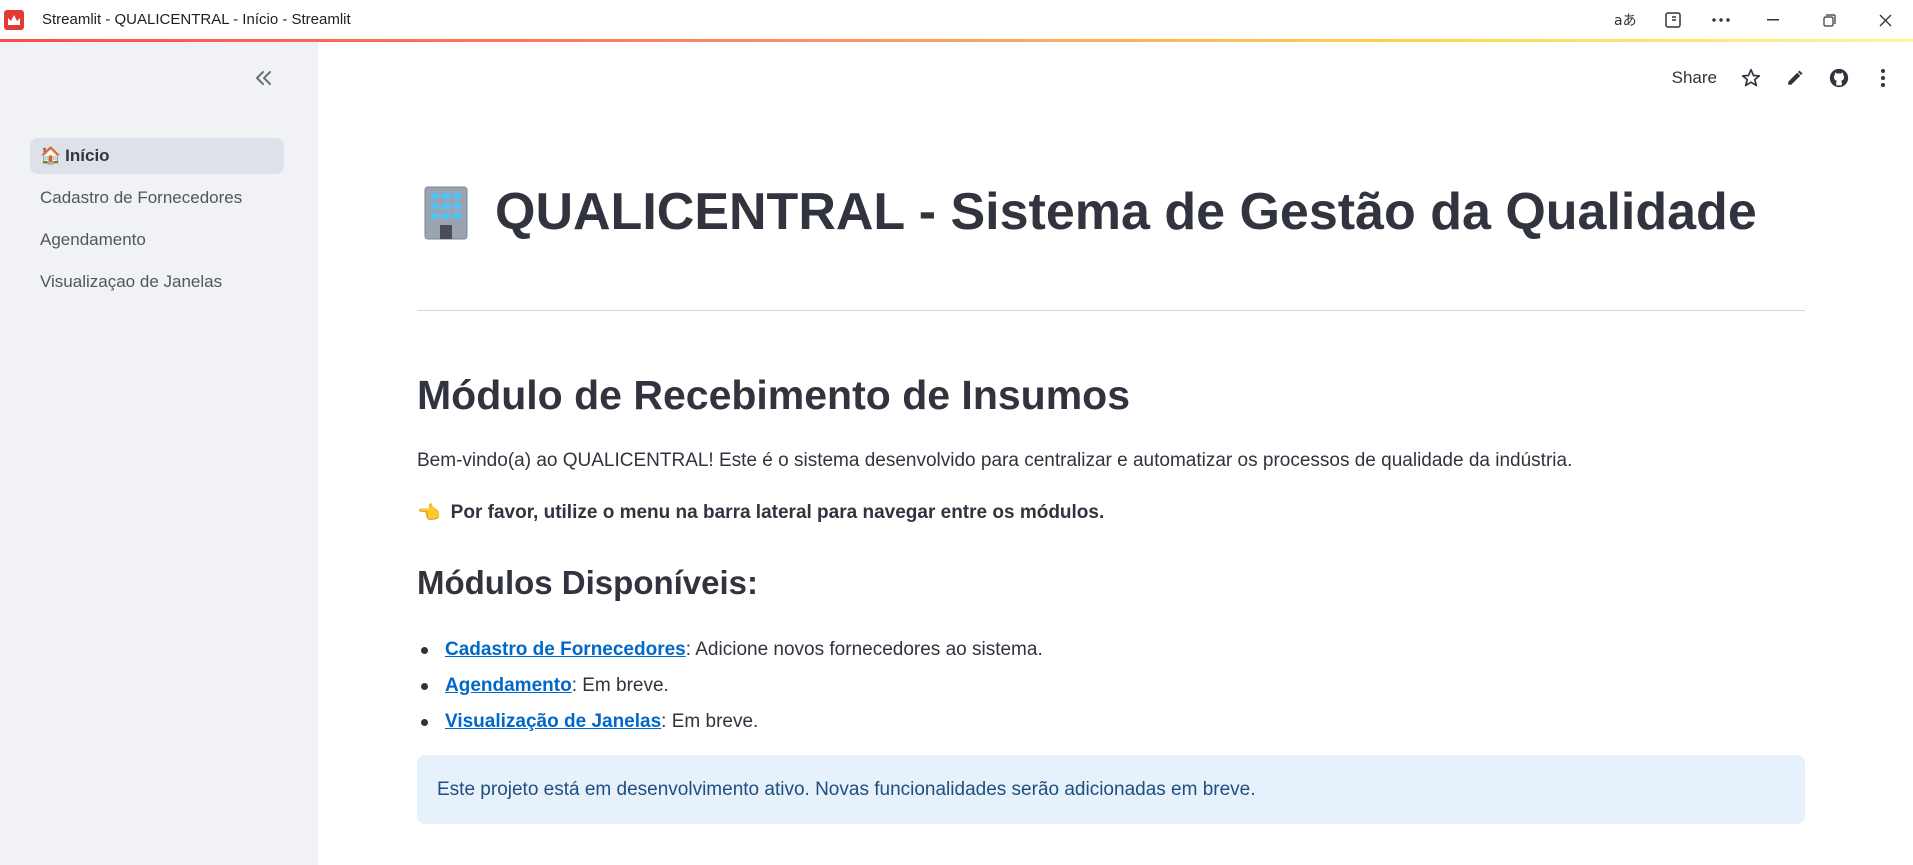 The height and width of the screenshot is (865, 1913). What do you see at coordinates (1111, 310) in the screenshot?
I see `divider` at bounding box center [1111, 310].